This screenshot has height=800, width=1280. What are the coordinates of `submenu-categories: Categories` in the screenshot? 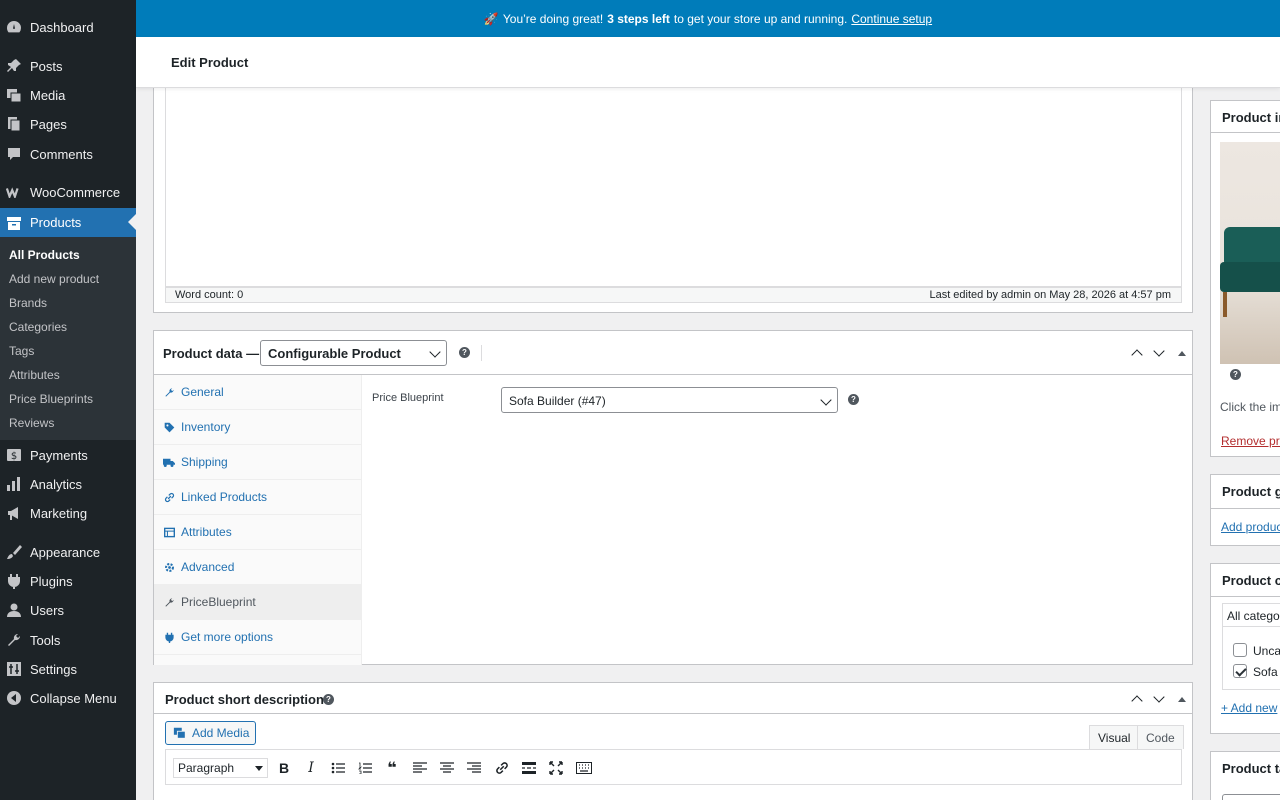 It's located at (38, 327).